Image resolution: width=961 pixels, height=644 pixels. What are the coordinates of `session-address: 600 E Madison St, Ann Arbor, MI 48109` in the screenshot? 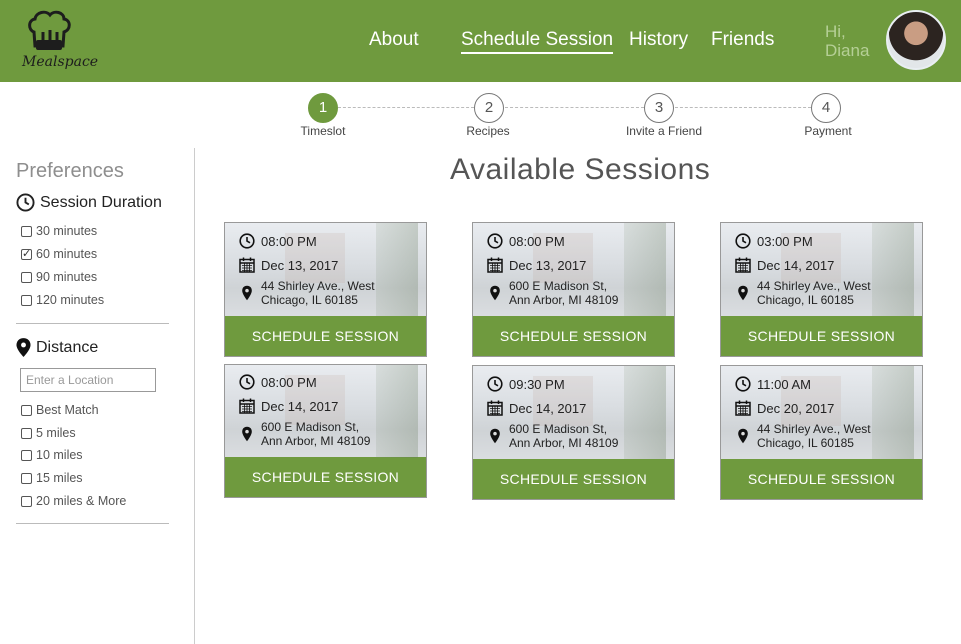 It's located at (552, 293).